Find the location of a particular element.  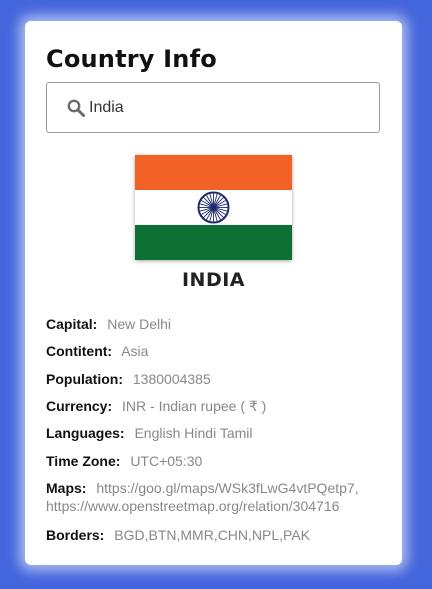

capital-value: New Delhi is located at coordinates (139, 324).